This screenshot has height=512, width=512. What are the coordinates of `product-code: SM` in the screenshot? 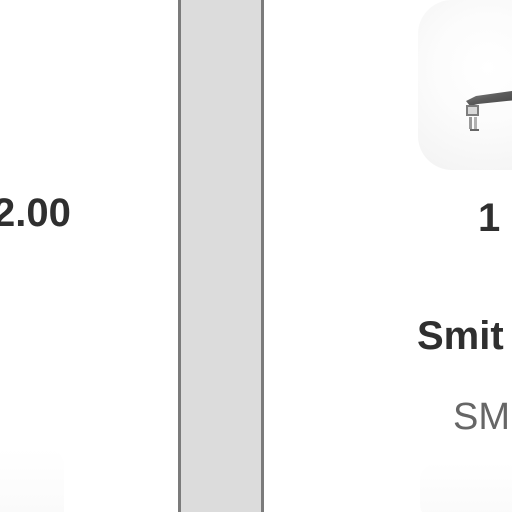 It's located at (481, 417).